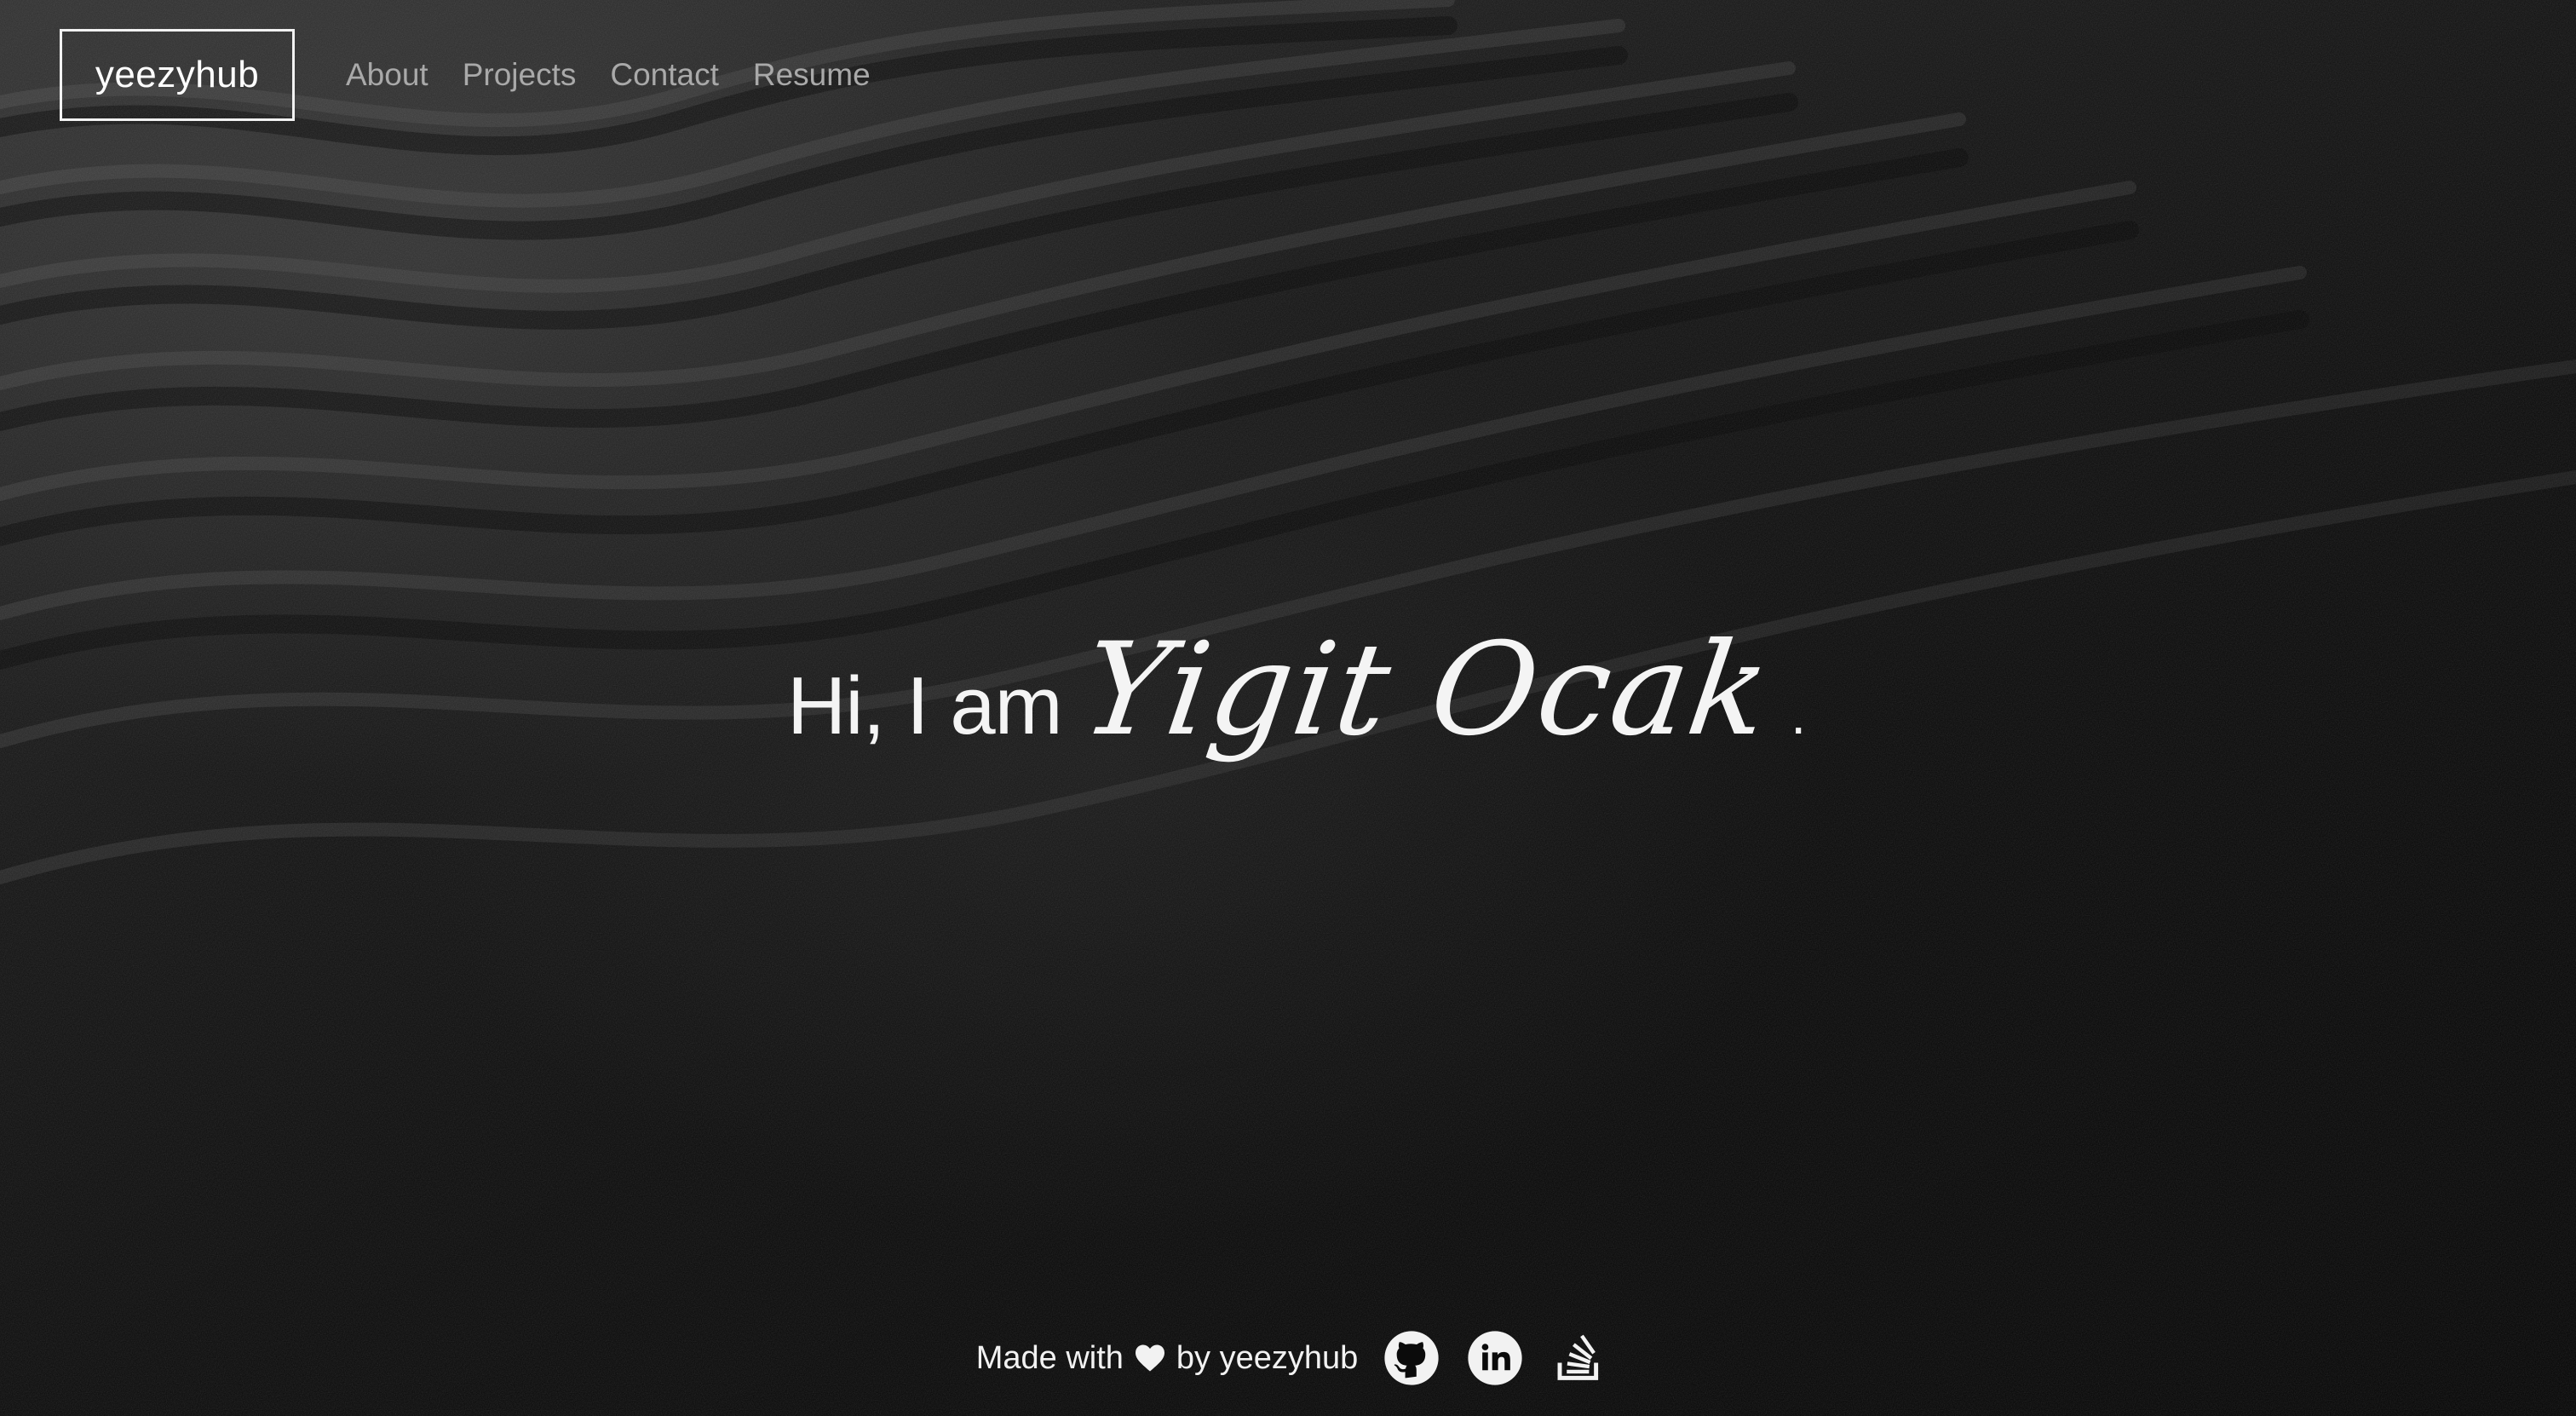  I want to click on heart-icon, so click(1149, 1358).